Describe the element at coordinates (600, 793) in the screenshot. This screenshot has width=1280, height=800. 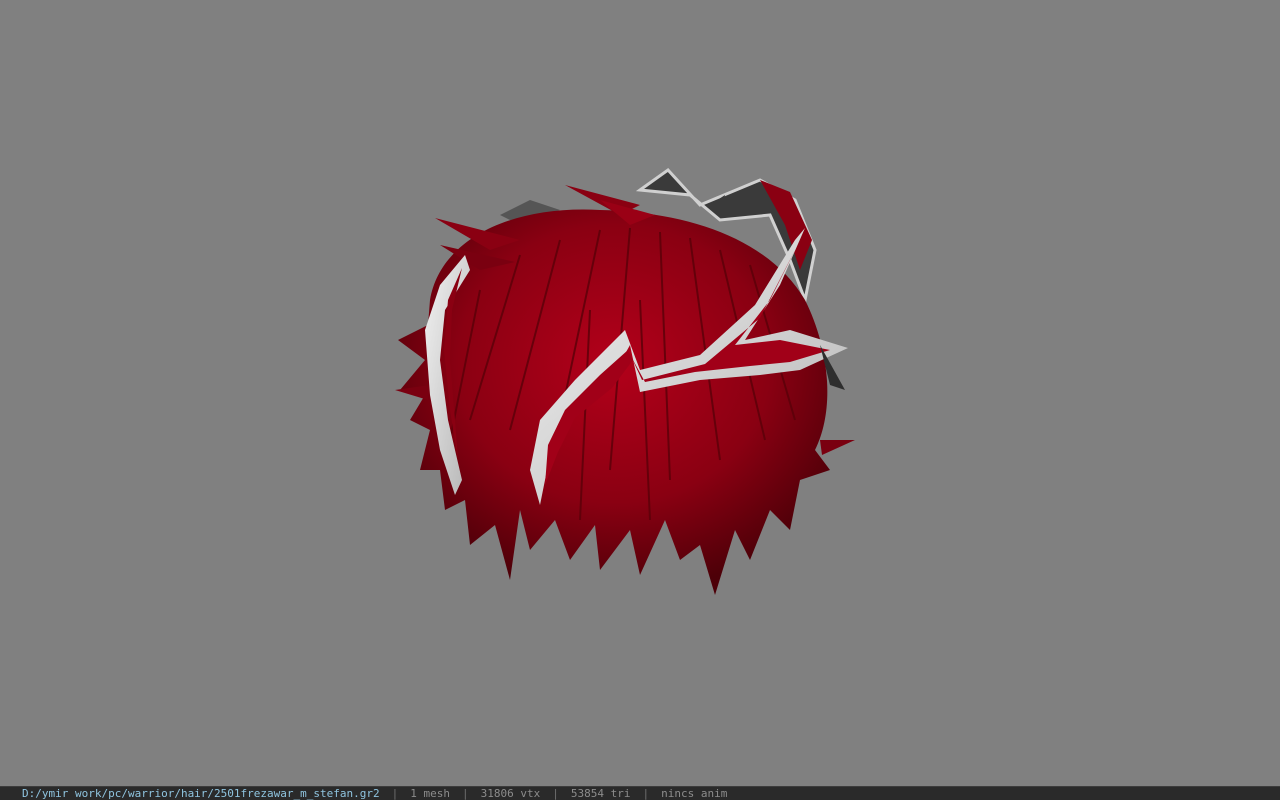
I see `triangle-count: 53854 tri` at that location.